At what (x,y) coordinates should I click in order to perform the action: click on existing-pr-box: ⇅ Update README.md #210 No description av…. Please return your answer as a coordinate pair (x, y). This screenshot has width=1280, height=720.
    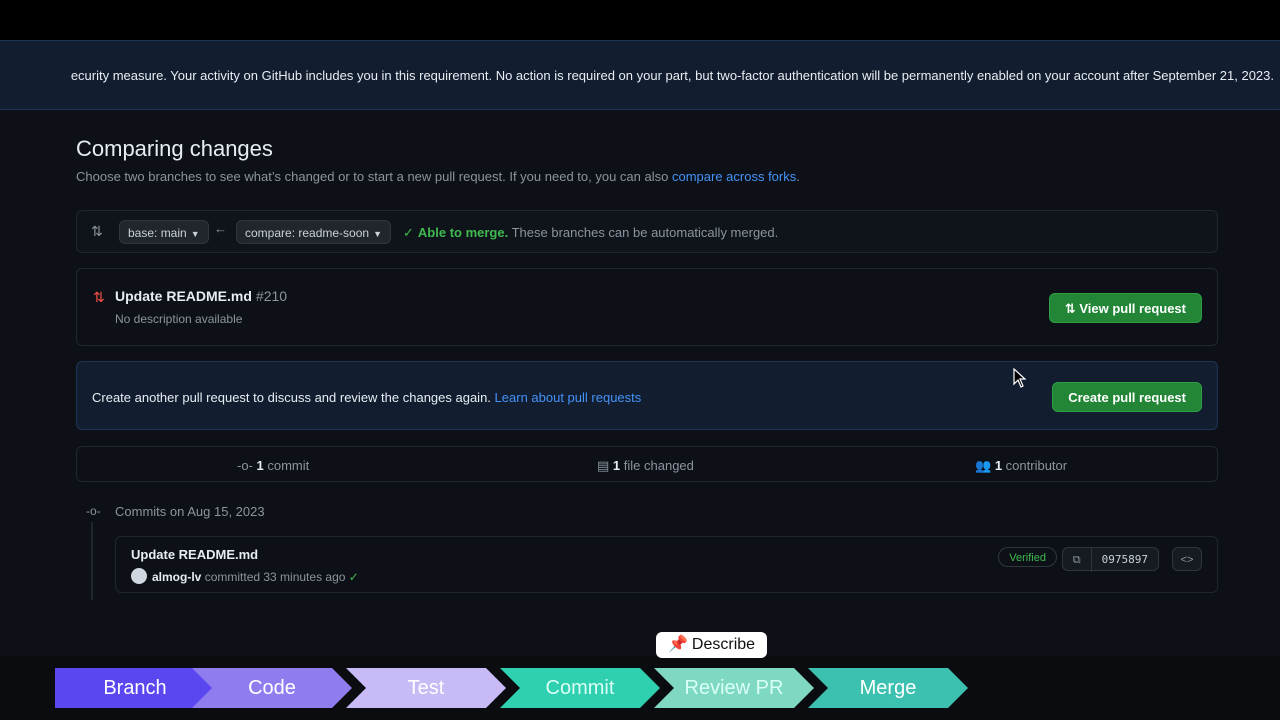
    Looking at the image, I should click on (647, 307).